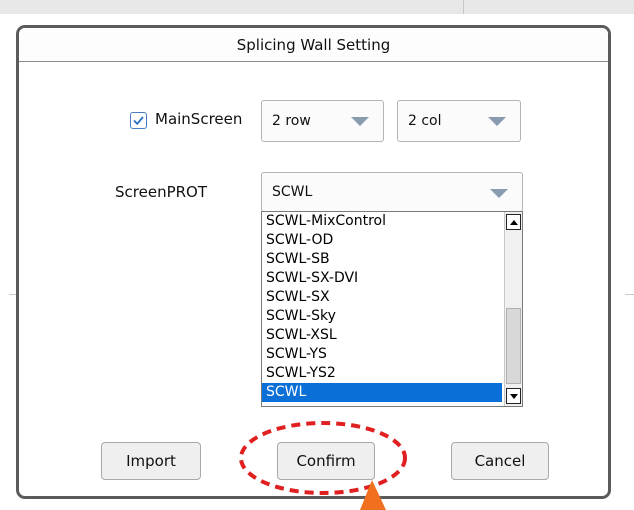  I want to click on list-item: SCWL-MixControl, so click(382, 221).